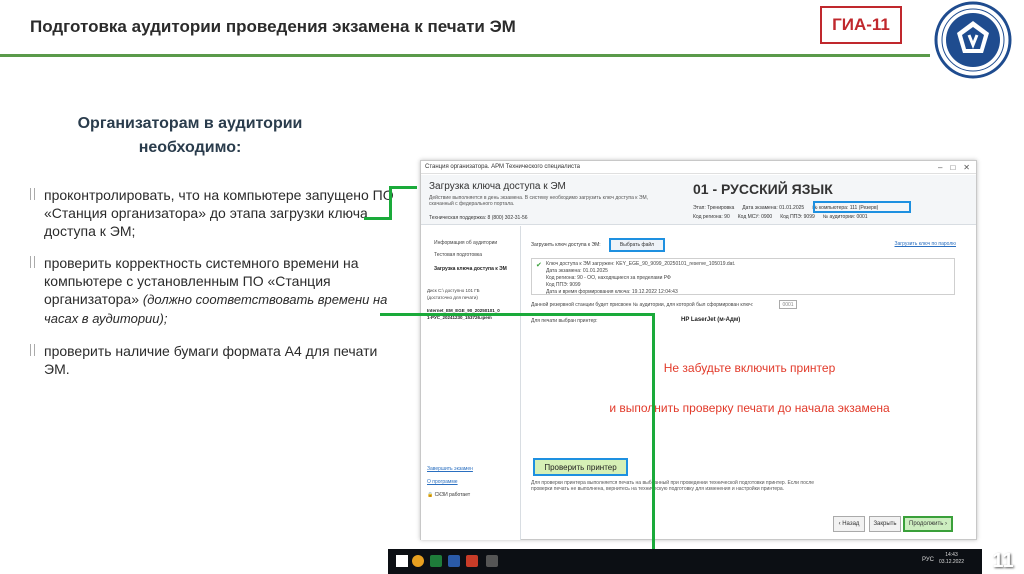 The width and height of the screenshot is (1024, 574). I want to click on room-number: № аудитории: 0001, so click(845, 217).